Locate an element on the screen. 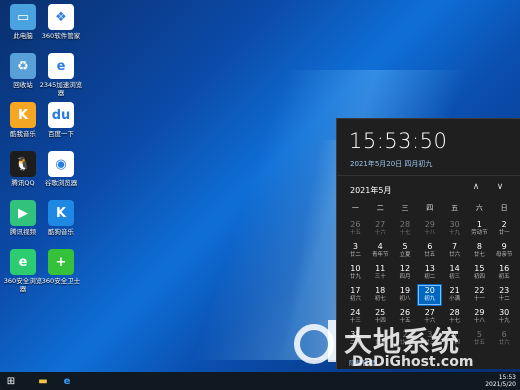  day-number: 10 is located at coordinates (355, 268).